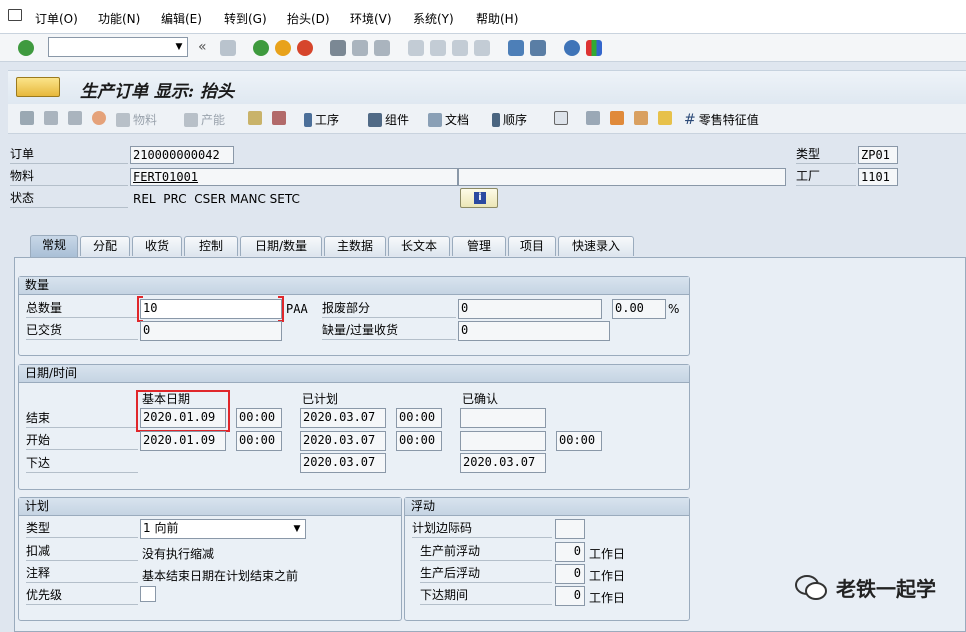  What do you see at coordinates (183, 441) in the screenshot?
I see `basic-start-date-field: 2020.01.09` at bounding box center [183, 441].